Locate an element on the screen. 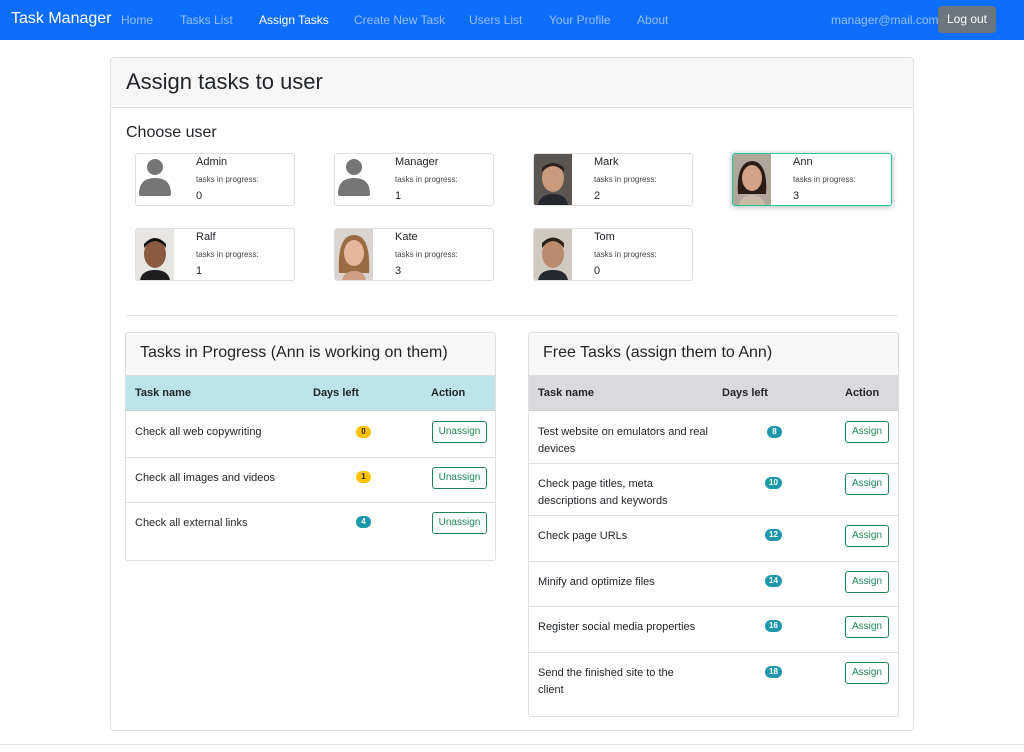  table-row: Check all web copywriting 0 Unassign is located at coordinates (310, 435).